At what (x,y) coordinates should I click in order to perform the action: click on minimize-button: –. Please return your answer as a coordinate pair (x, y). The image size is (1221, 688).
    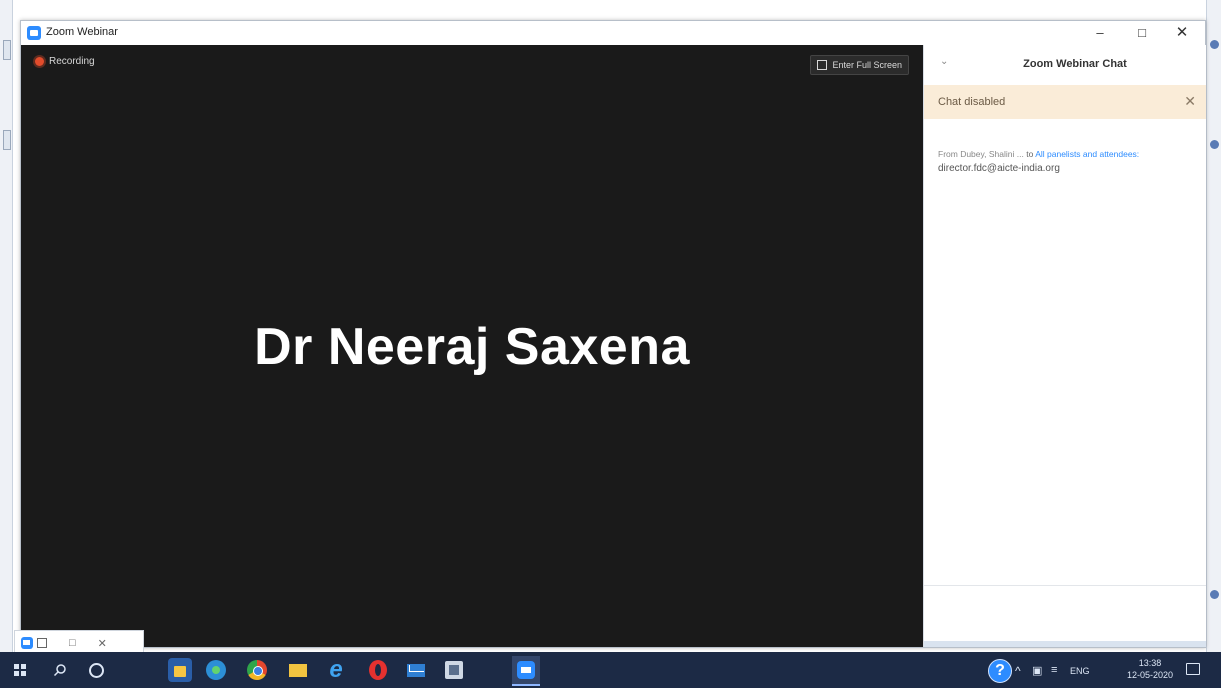
    Looking at the image, I should click on (1100, 33).